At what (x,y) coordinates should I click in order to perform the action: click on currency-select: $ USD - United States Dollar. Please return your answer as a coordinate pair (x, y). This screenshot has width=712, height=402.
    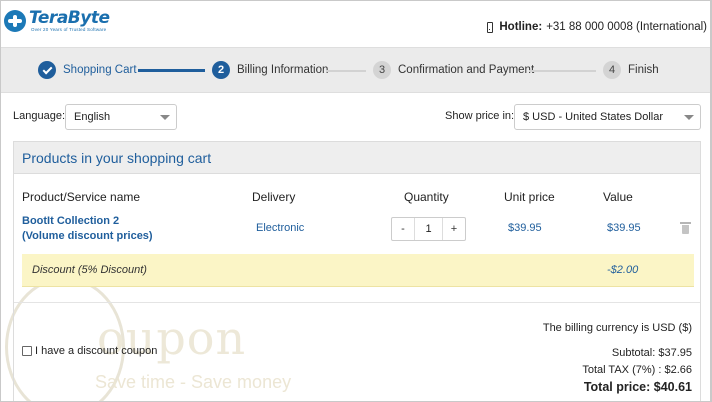
    Looking at the image, I should click on (607, 117).